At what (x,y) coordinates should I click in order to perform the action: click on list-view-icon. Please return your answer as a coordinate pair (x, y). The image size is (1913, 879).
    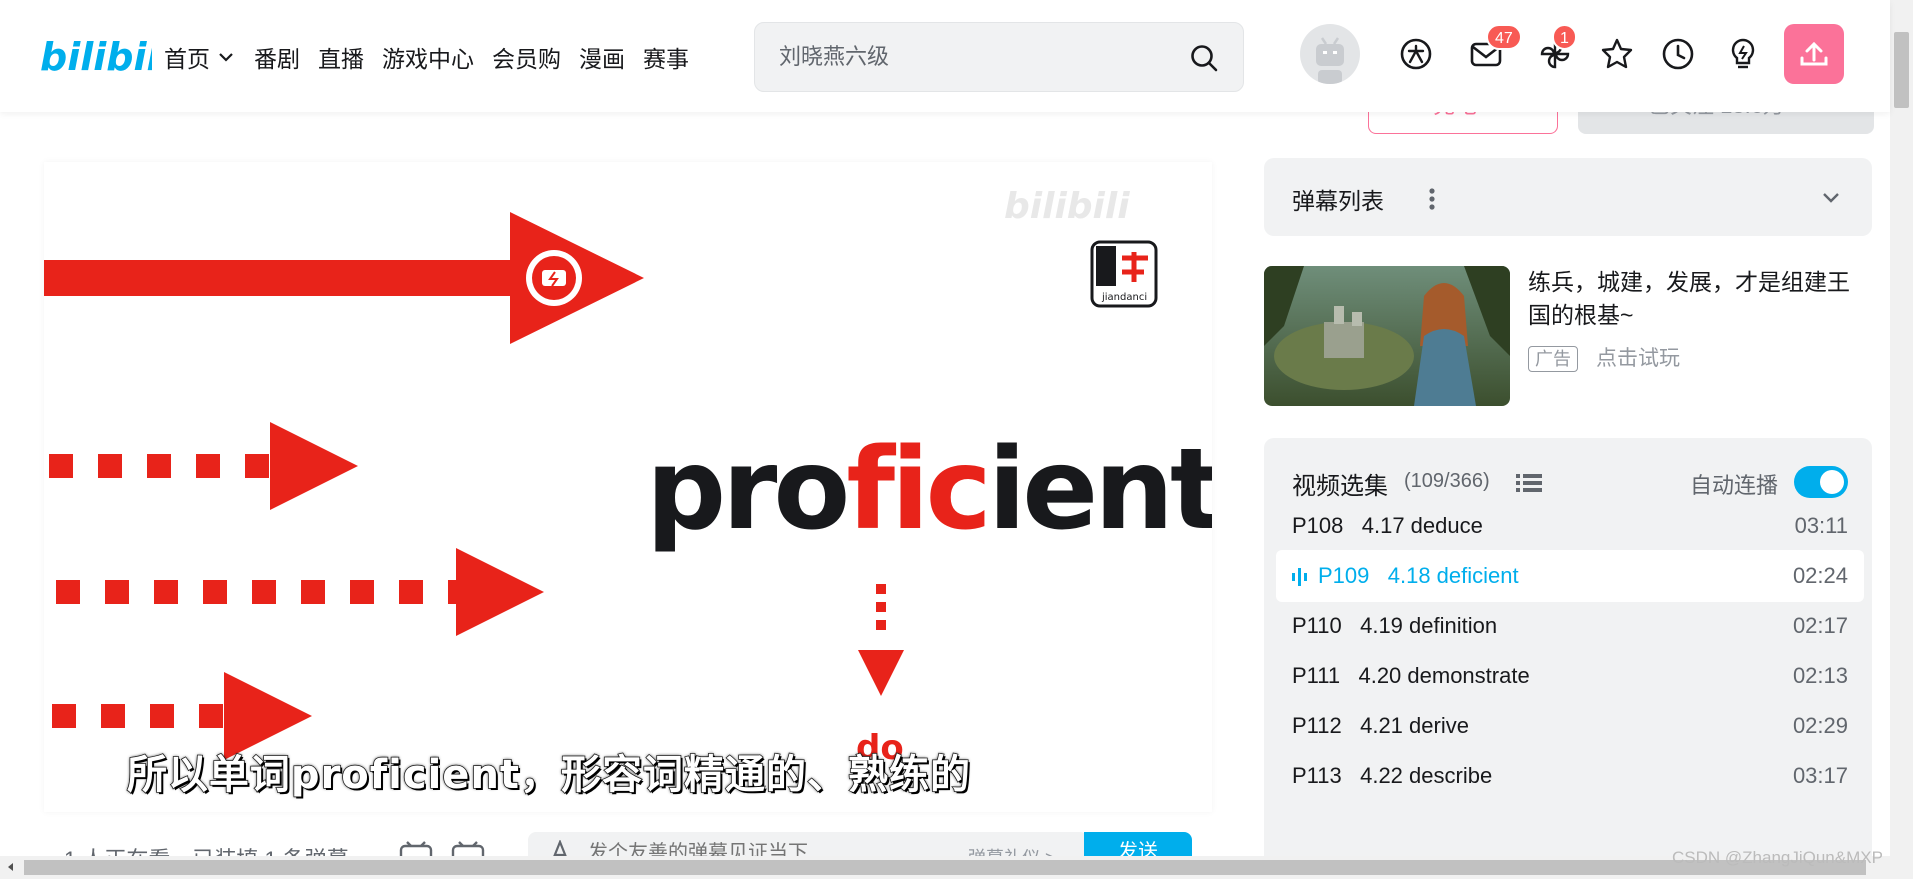
    Looking at the image, I should click on (1529, 483).